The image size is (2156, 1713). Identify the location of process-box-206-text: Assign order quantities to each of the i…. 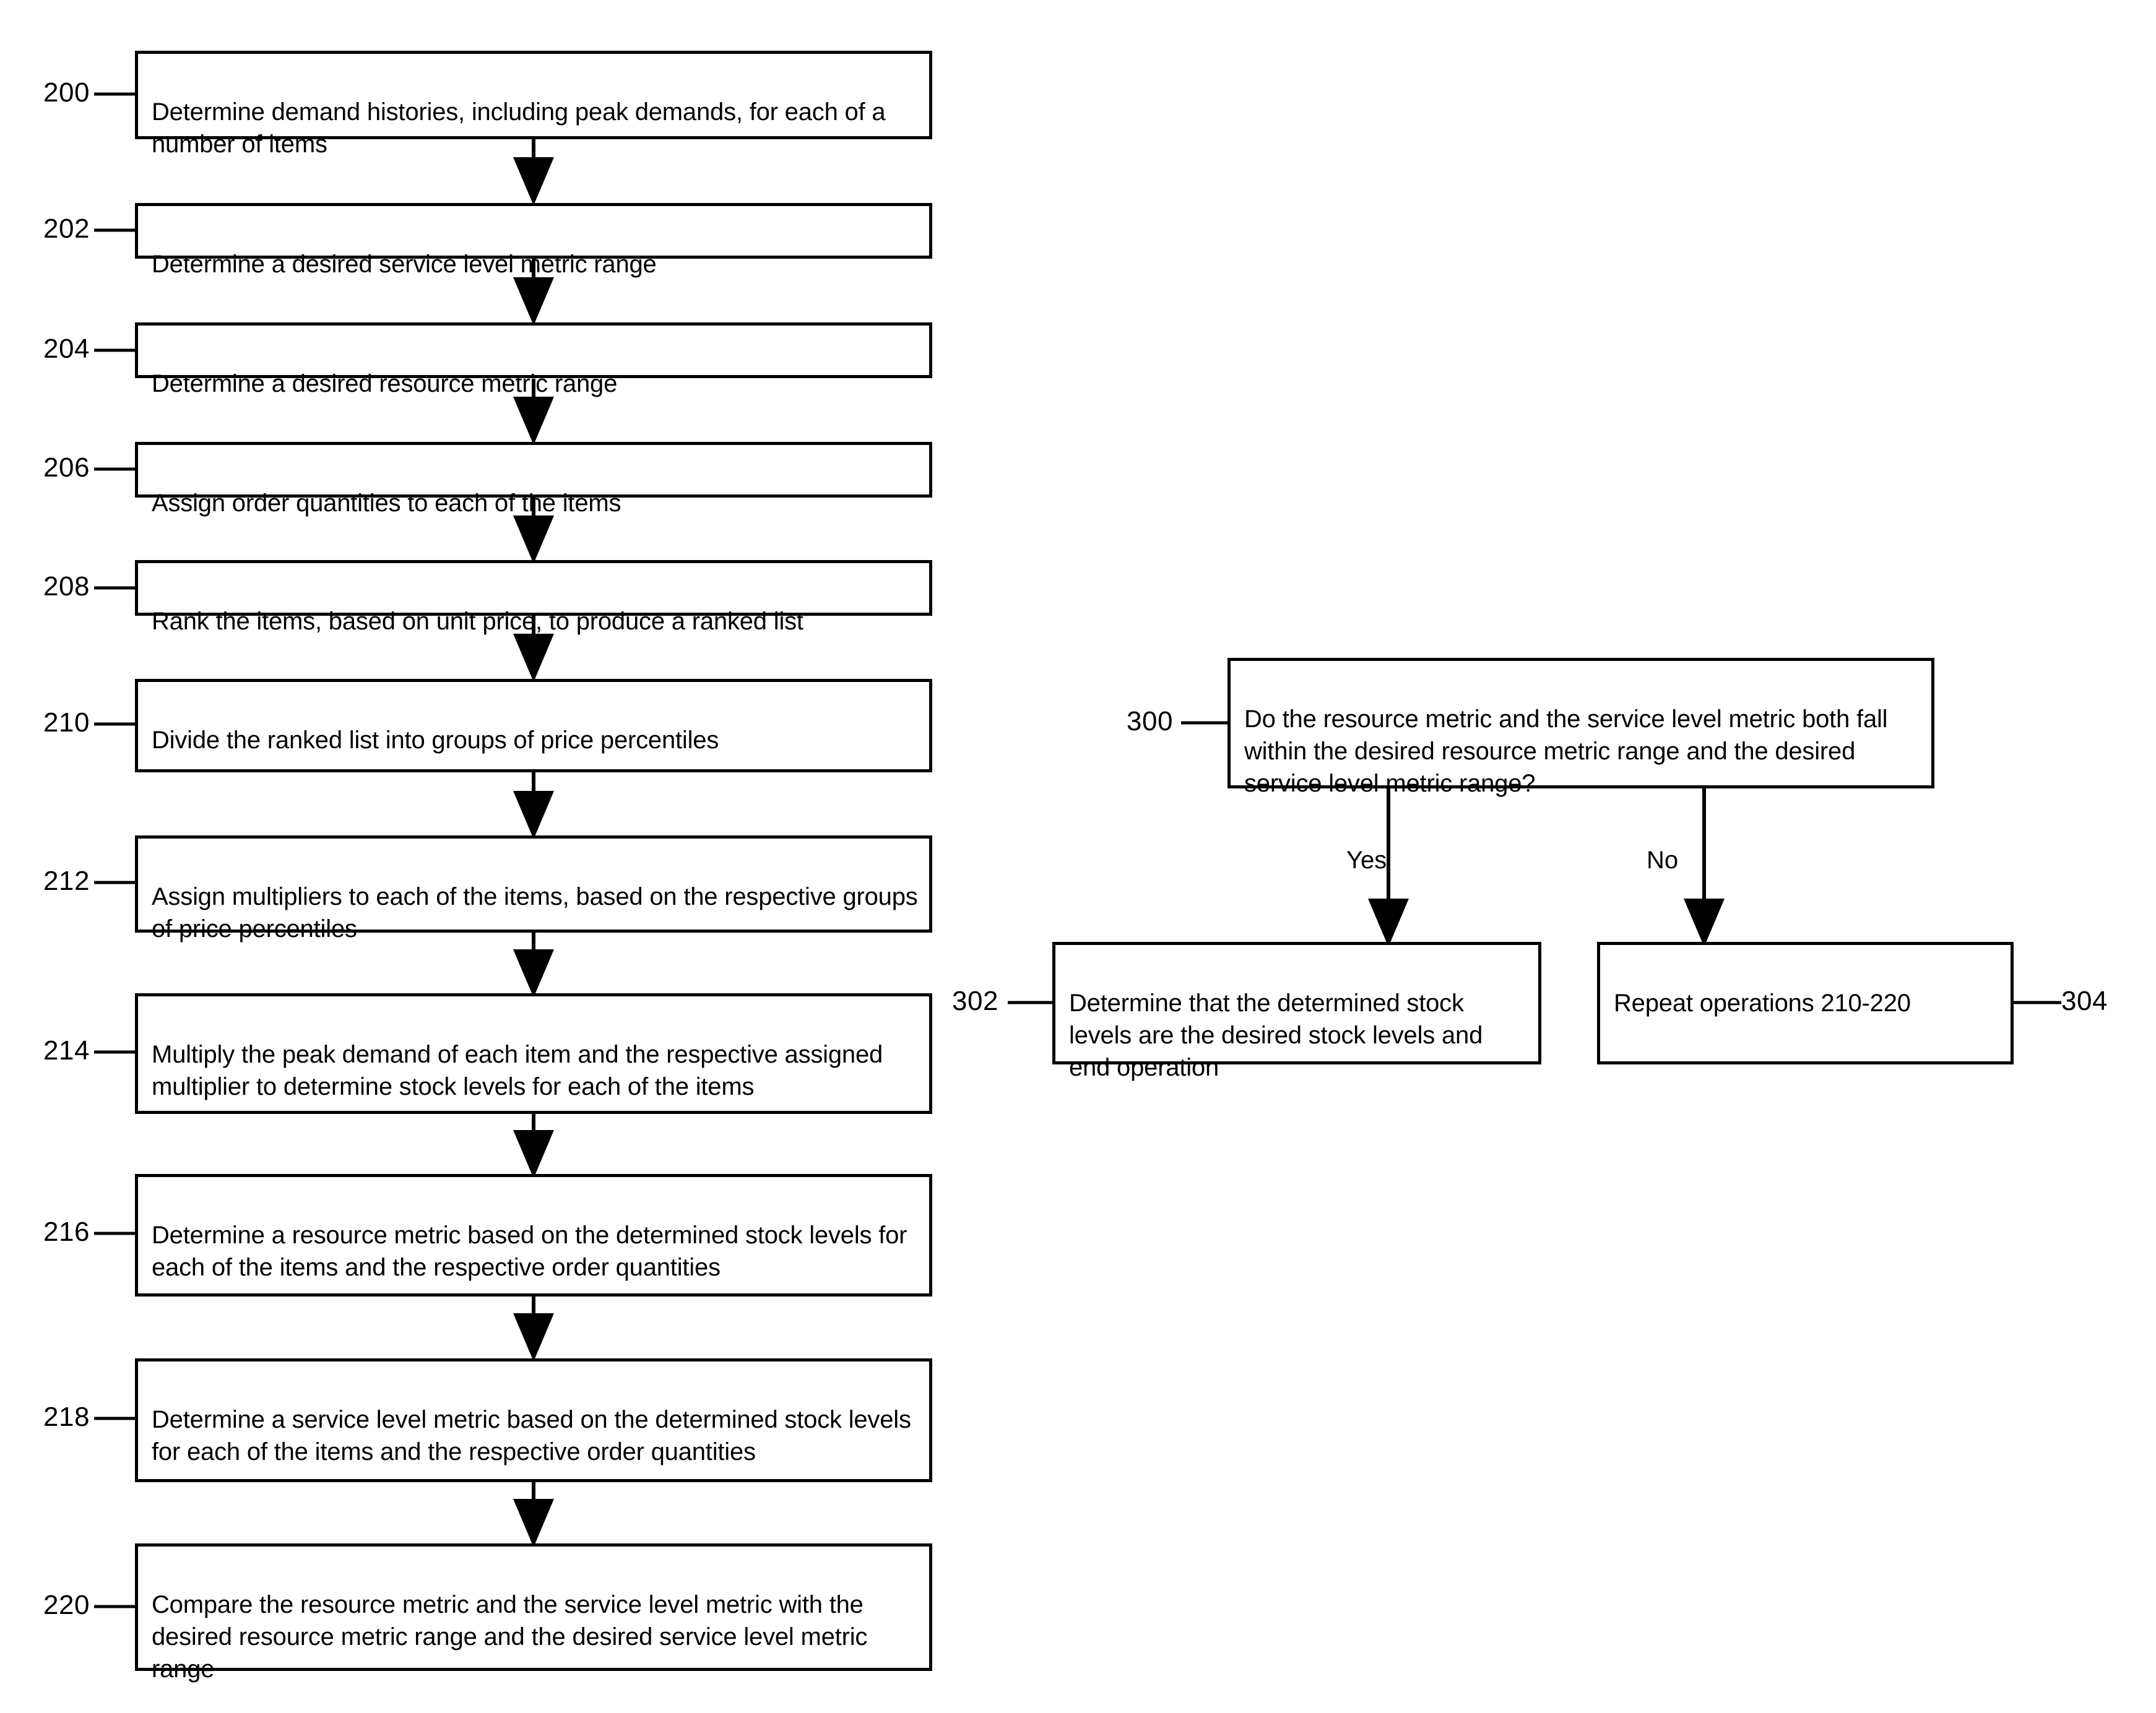
(386, 503).